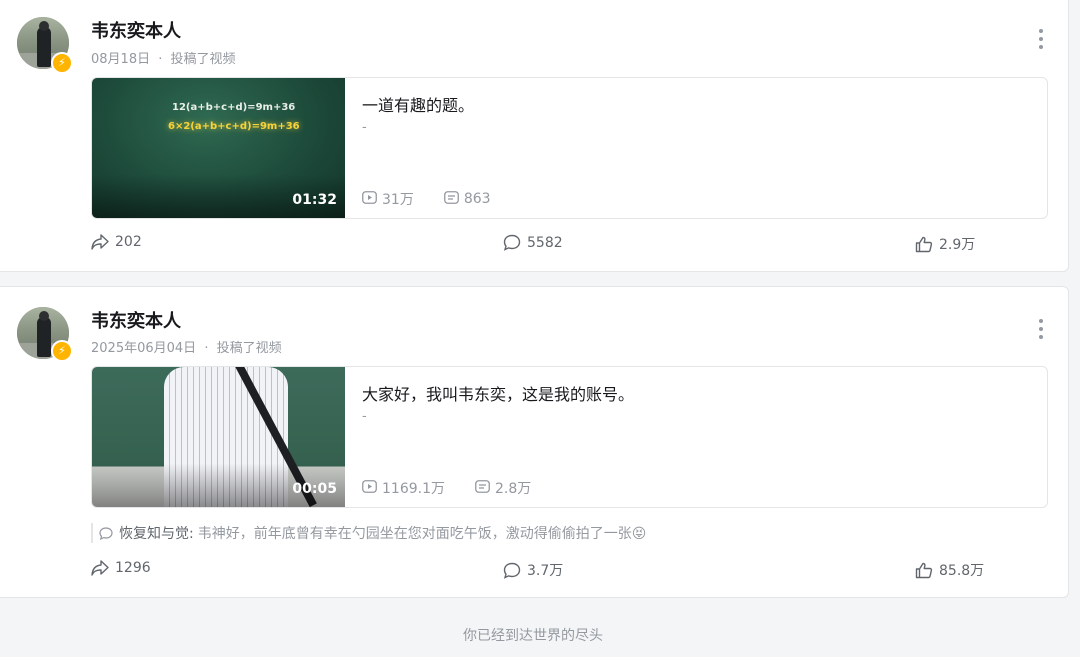 The image size is (1080, 657). What do you see at coordinates (156, 533) in the screenshot?
I see `comment-user: 恢复知与觉:` at bounding box center [156, 533].